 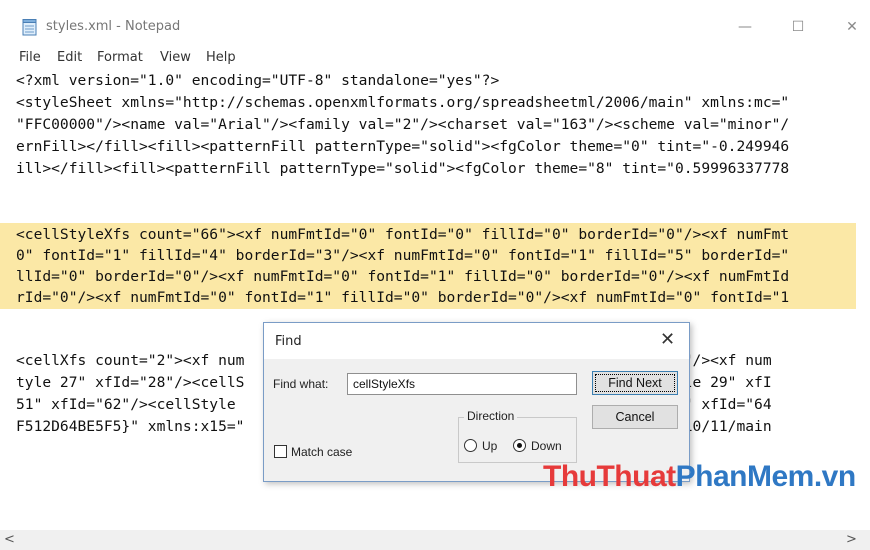 I want to click on dialog-title-bar: Find ✕, so click(x=476, y=341).